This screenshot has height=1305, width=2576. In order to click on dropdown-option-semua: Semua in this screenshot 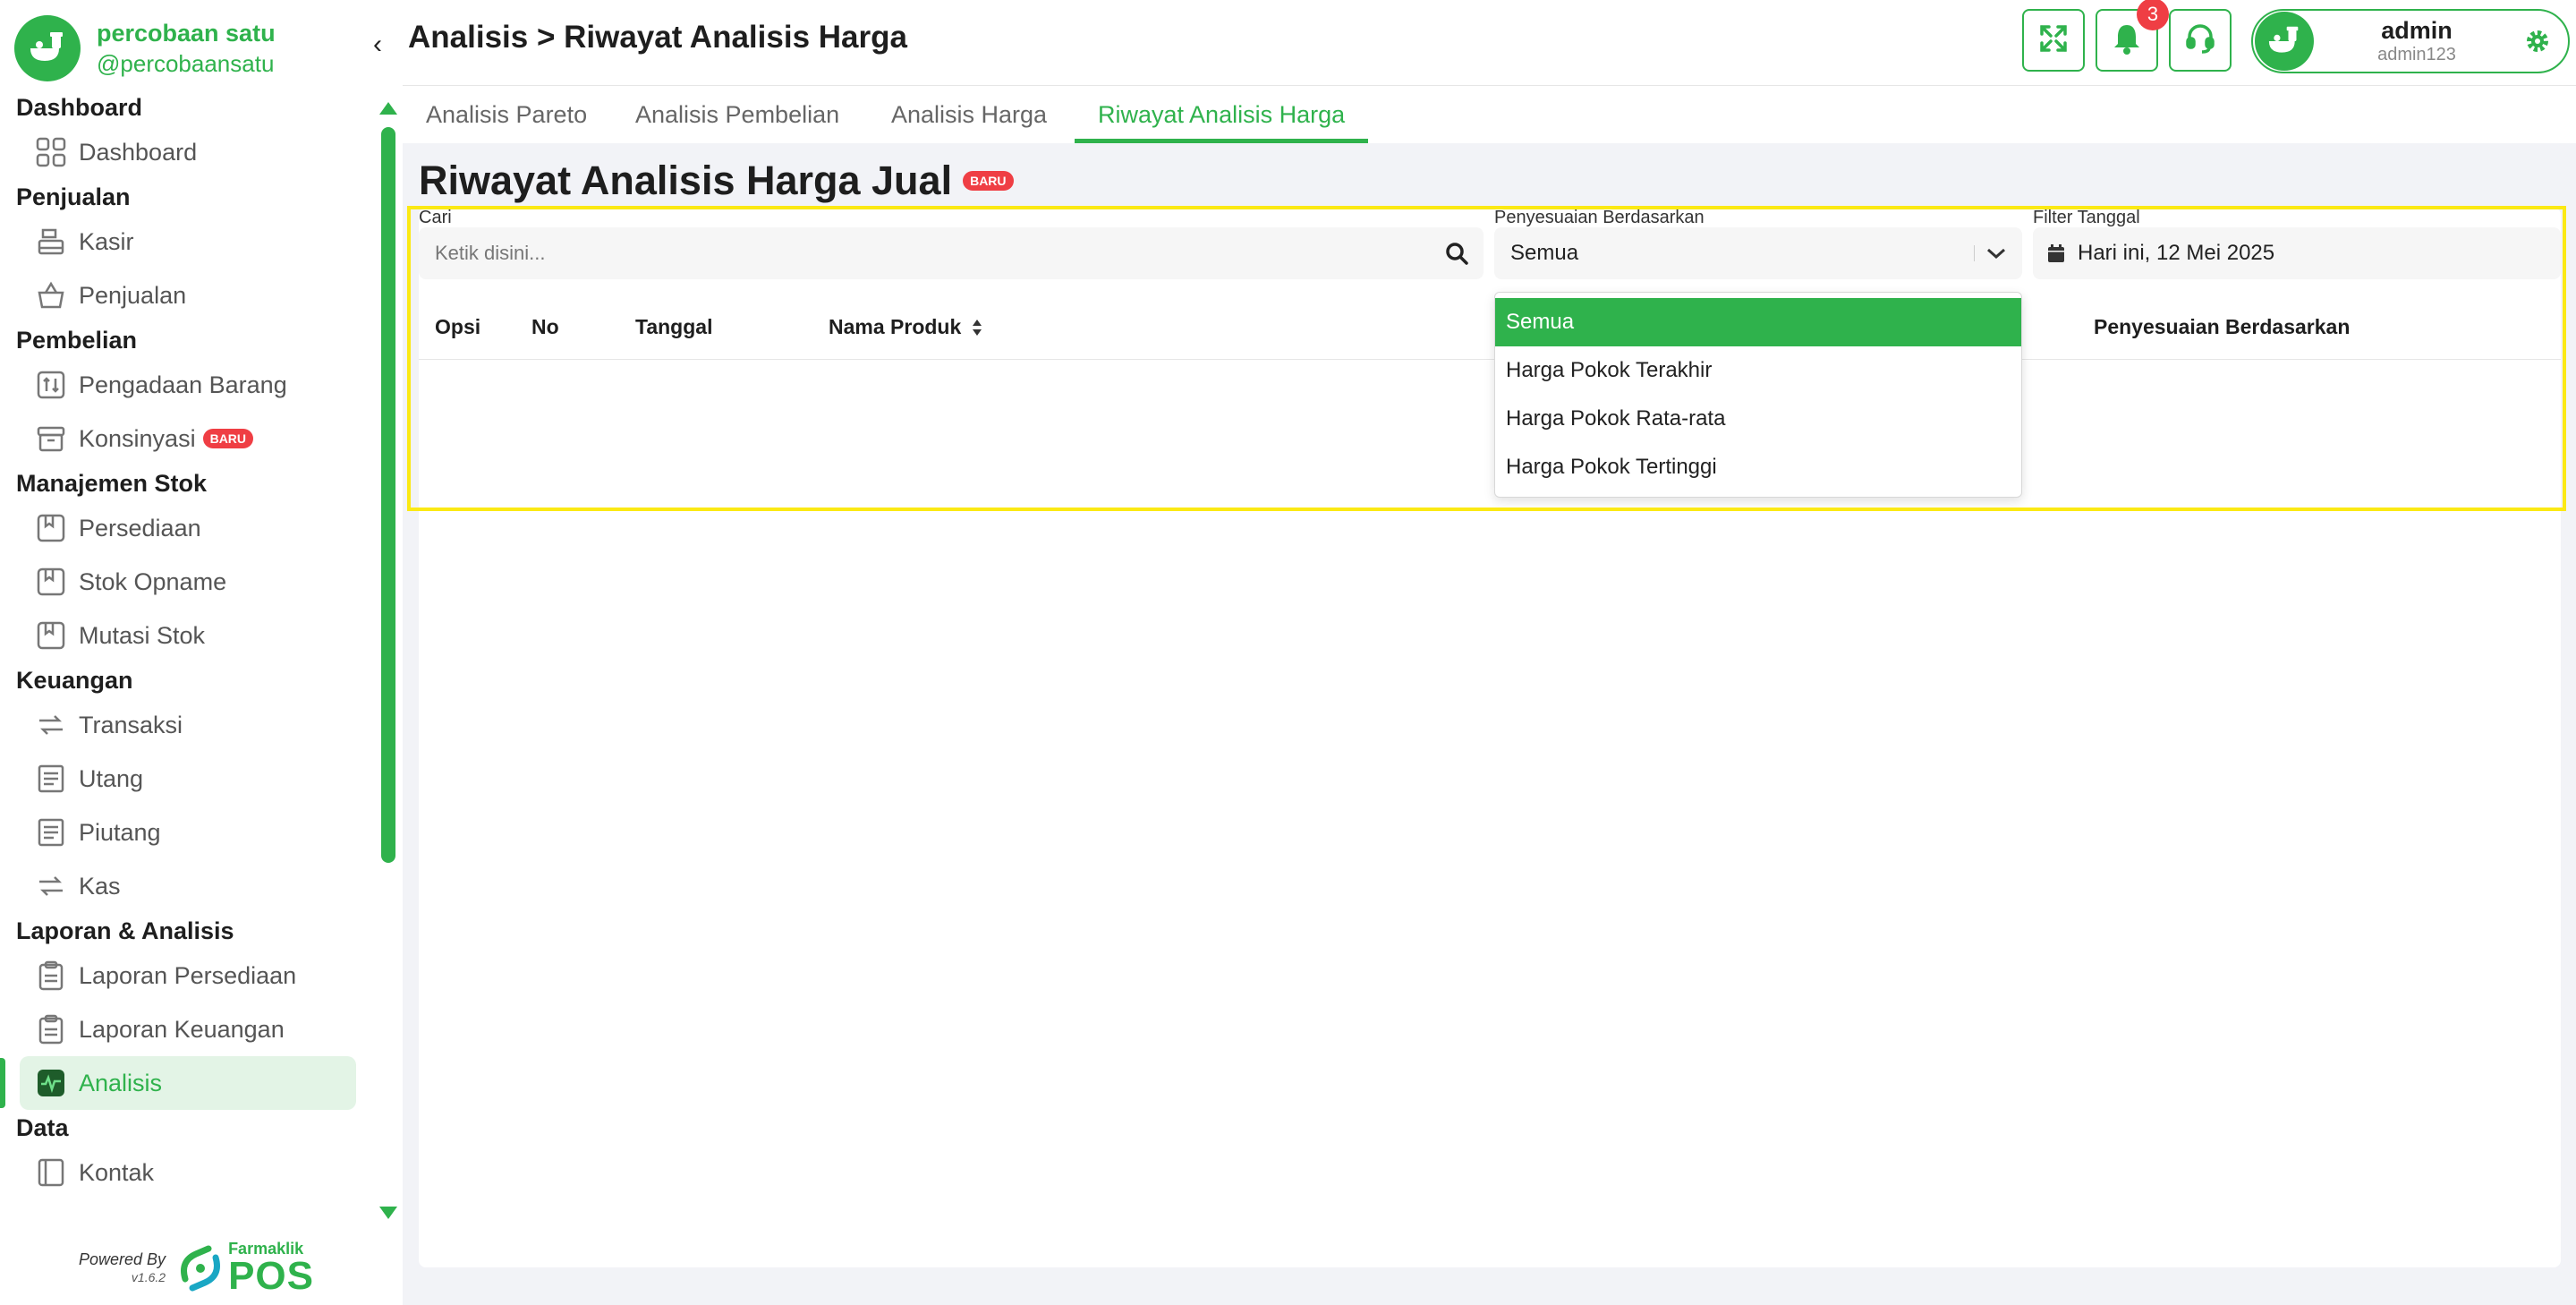, I will do `click(1758, 322)`.